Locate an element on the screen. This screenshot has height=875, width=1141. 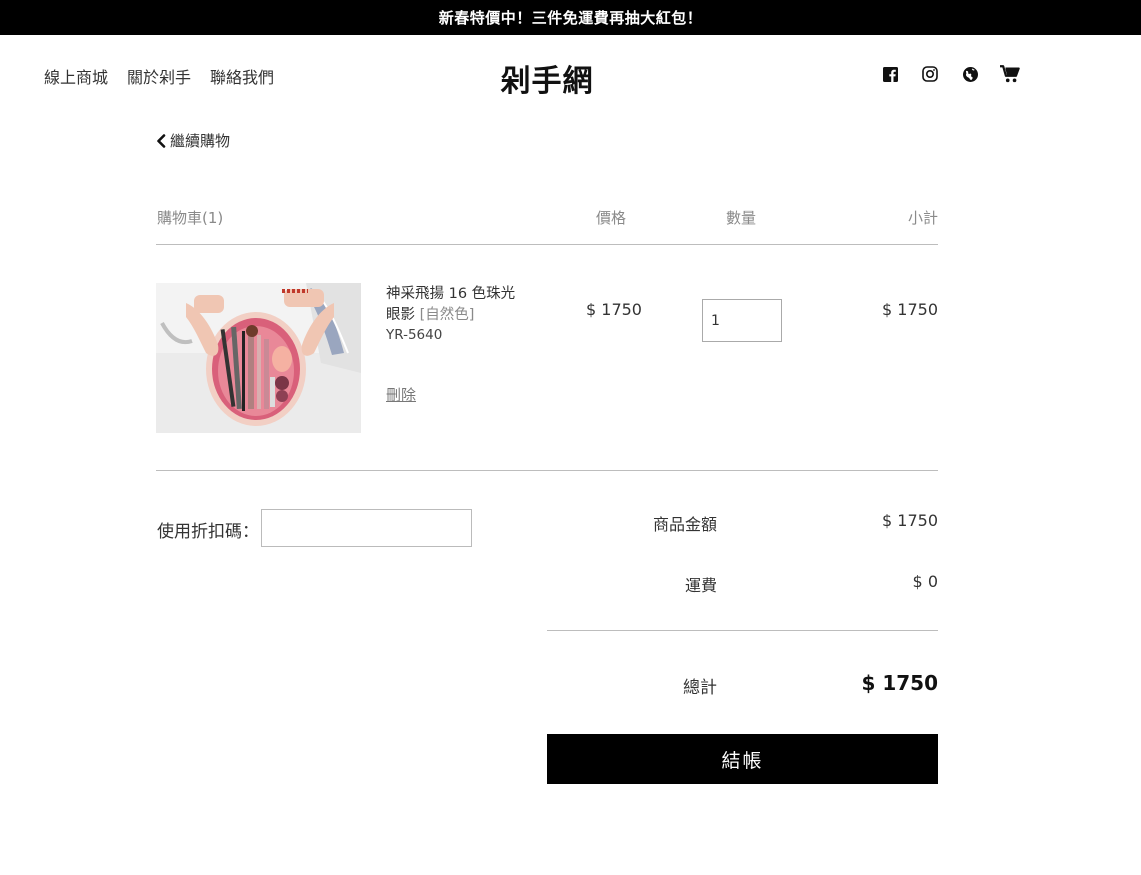
items-total-value: $ 1750 is located at coordinates (910, 520).